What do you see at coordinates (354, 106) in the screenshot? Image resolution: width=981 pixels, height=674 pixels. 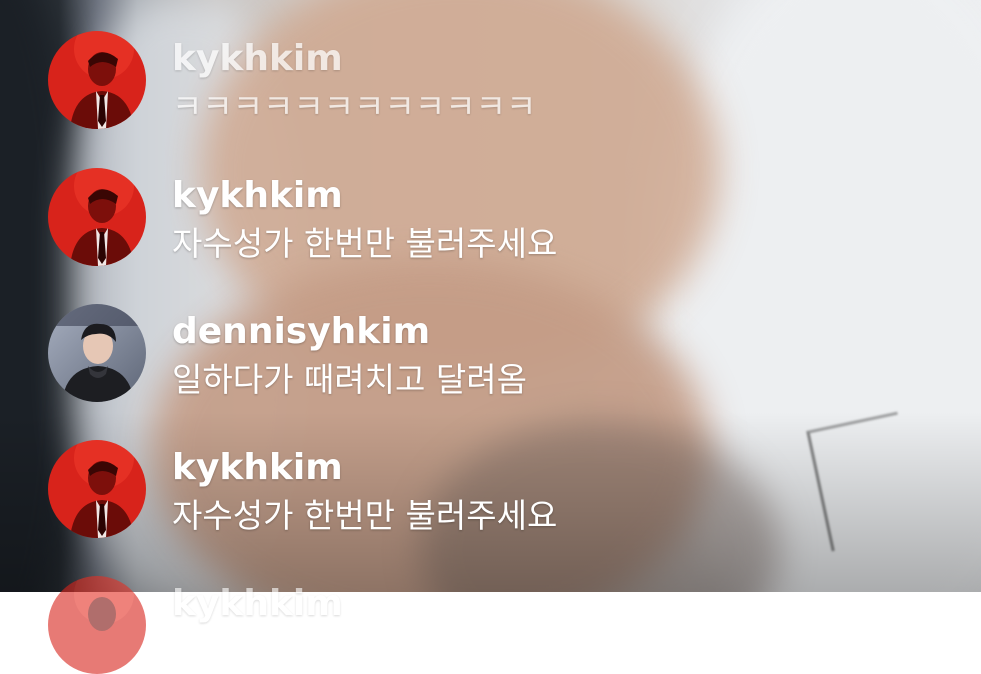 I see `comment-message: ㅋㅋㅋㅋㅋㅋㅋㅋㅋㅋㅋㅋ` at bounding box center [354, 106].